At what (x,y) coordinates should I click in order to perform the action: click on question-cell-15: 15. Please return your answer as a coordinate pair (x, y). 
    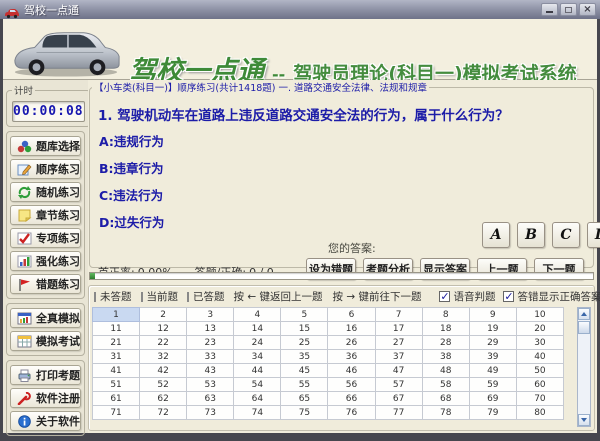
    Looking at the image, I should click on (304, 328).